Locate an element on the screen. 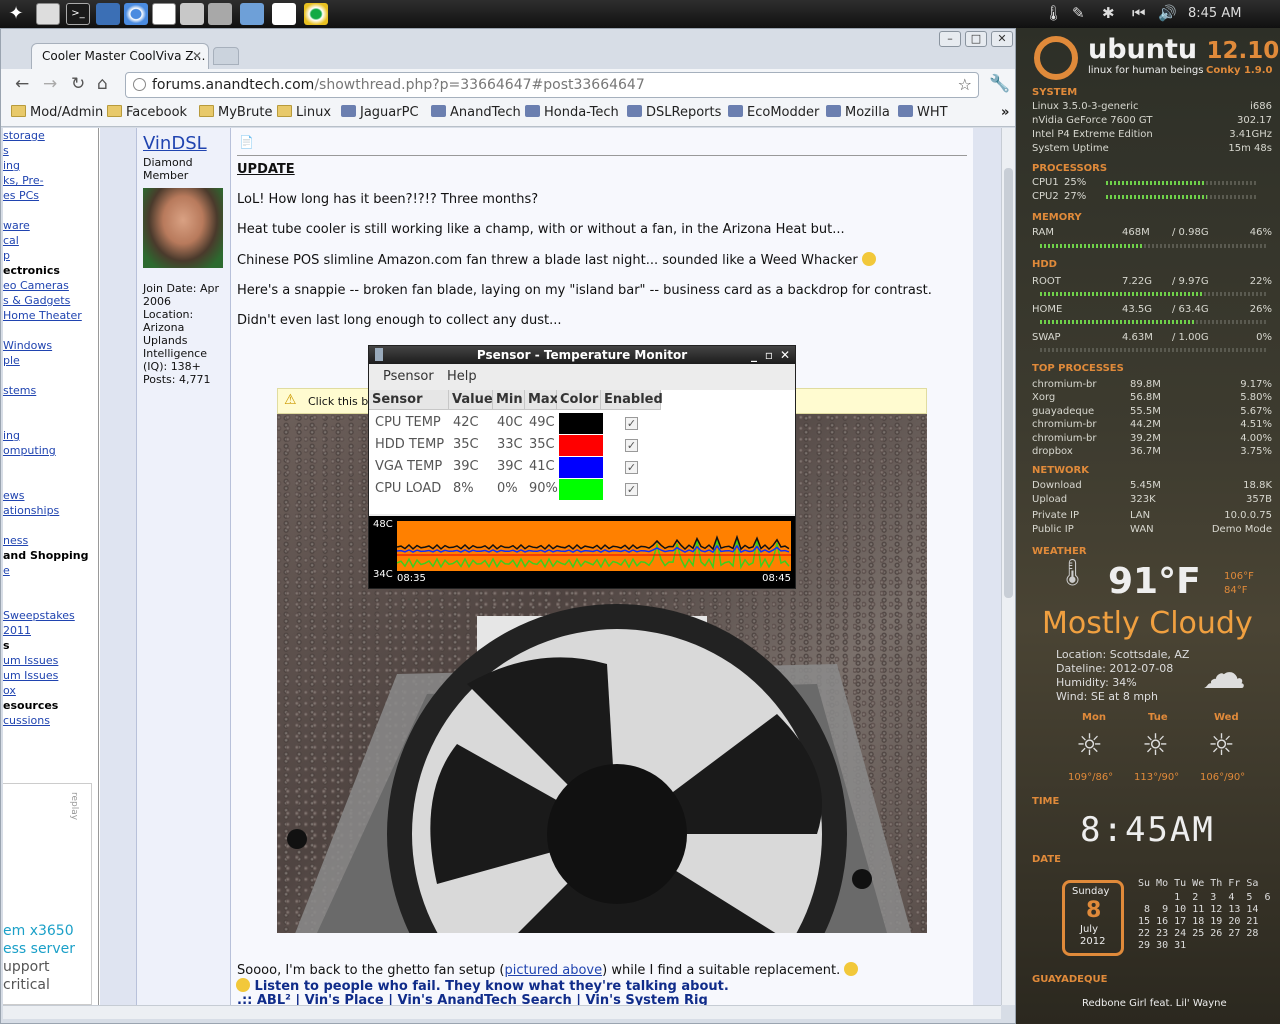 This screenshot has width=1280, height=1024. vertical-scrollbar is located at coordinates (1008, 566).